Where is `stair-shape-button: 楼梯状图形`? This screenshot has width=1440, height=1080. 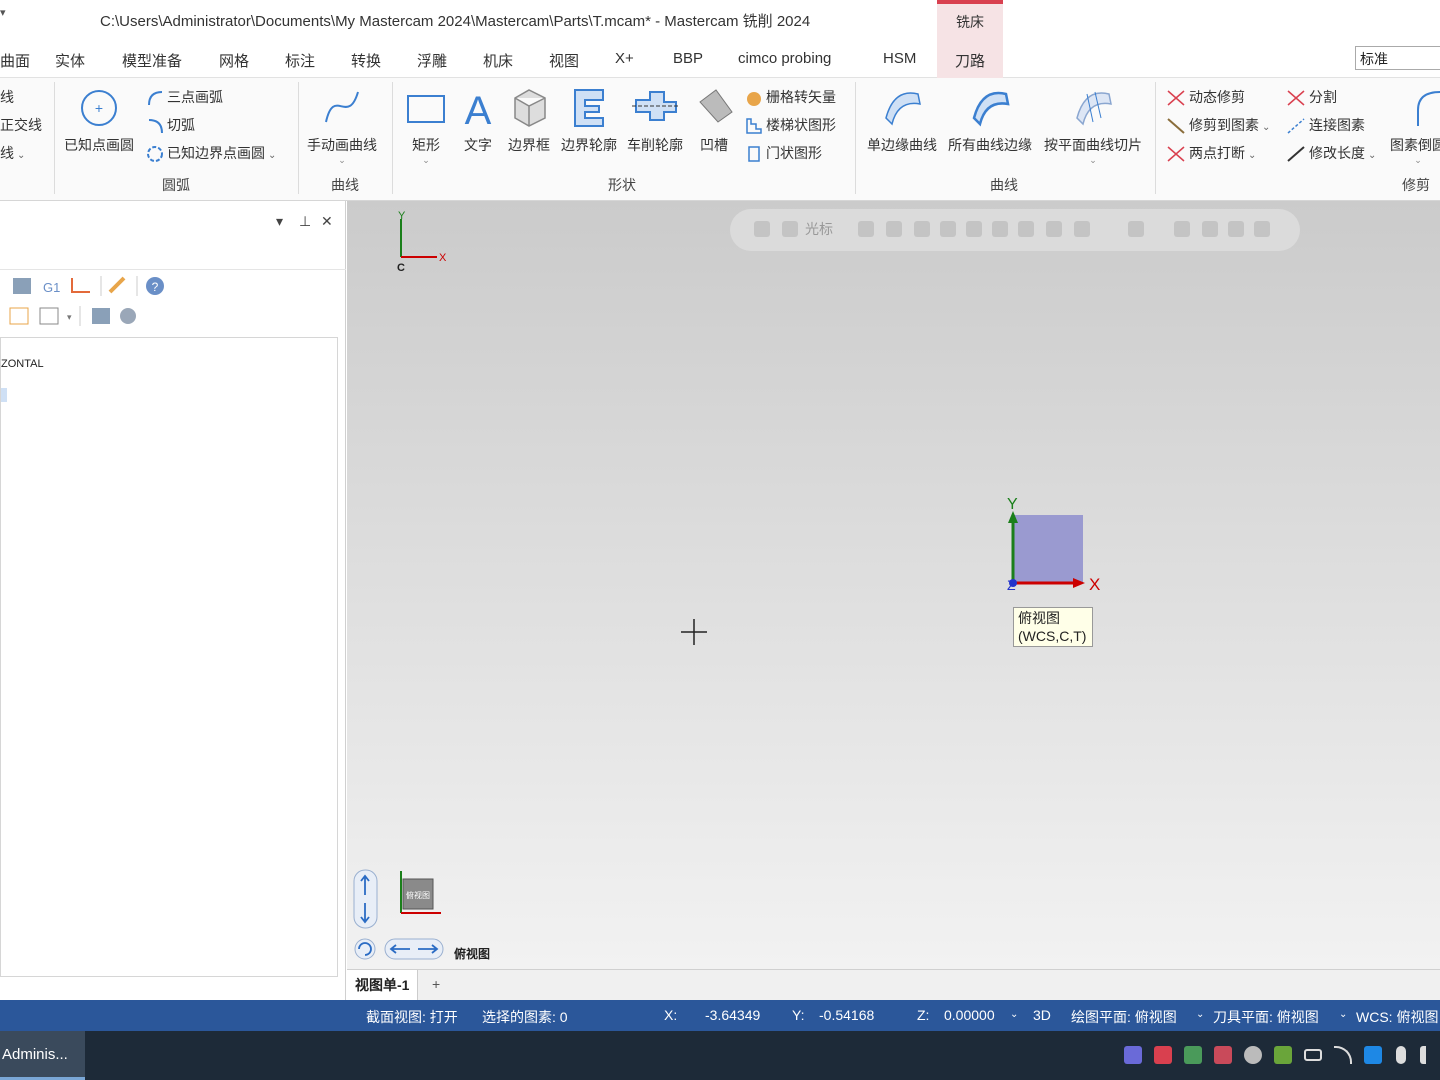 stair-shape-button: 楼梯状图形 is located at coordinates (790, 125).